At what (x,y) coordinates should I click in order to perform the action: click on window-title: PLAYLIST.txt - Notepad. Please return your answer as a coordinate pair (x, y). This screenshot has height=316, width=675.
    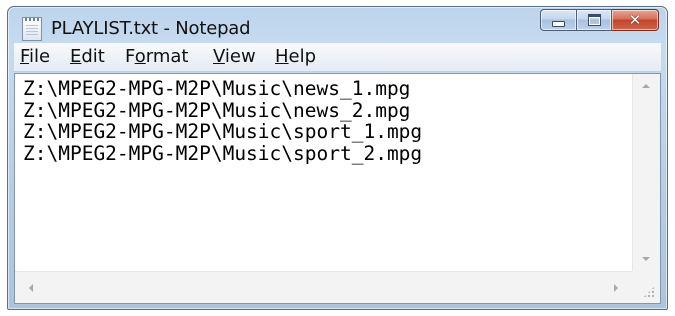
    Looking at the image, I should click on (151, 28).